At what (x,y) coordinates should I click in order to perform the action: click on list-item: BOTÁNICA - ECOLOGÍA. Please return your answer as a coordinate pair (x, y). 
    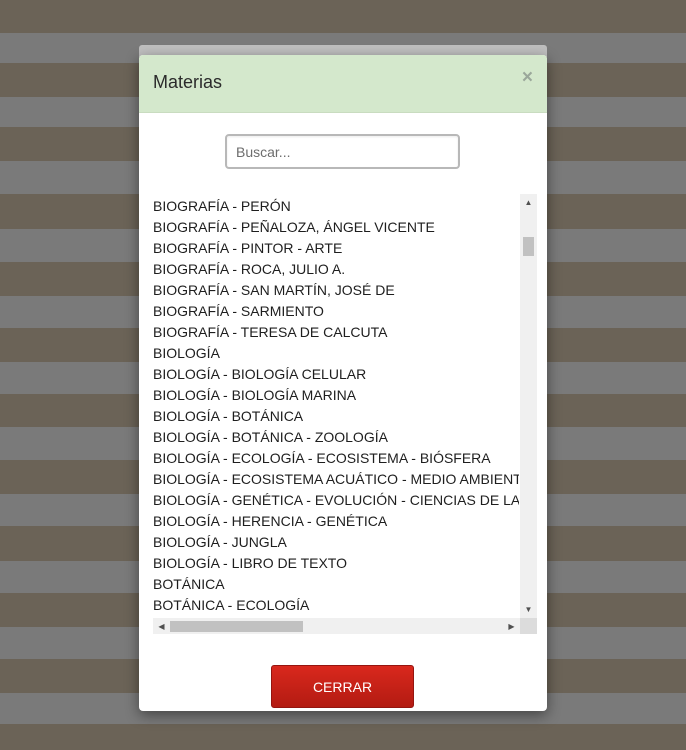
    Looking at the image, I should click on (336, 605).